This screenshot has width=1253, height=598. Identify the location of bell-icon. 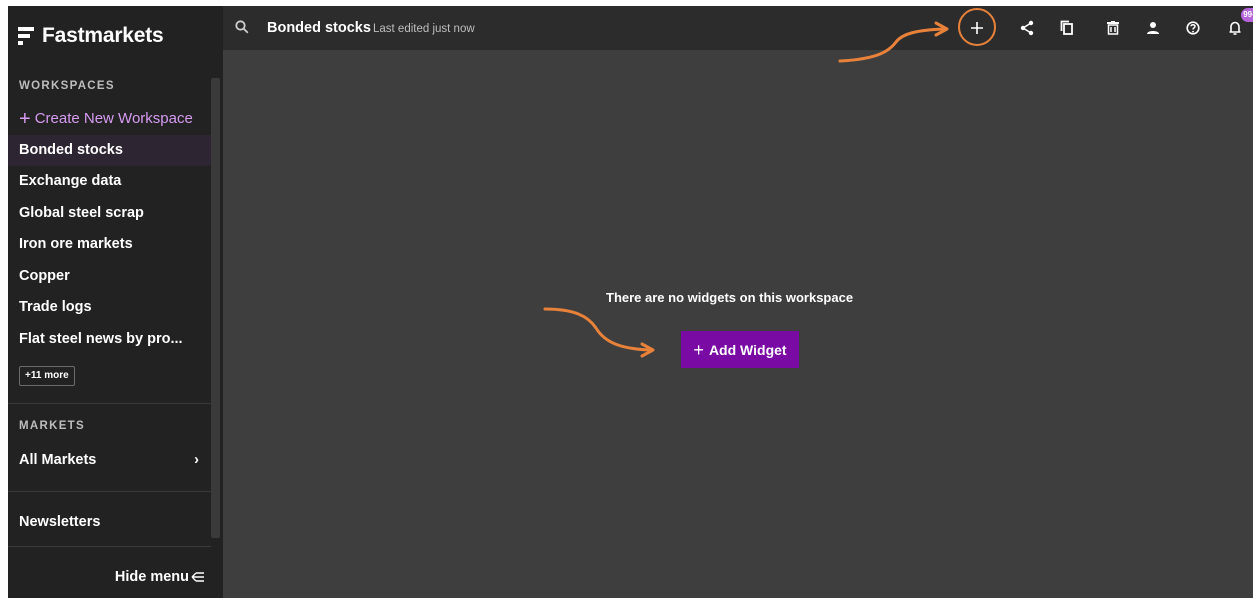
(1235, 28).